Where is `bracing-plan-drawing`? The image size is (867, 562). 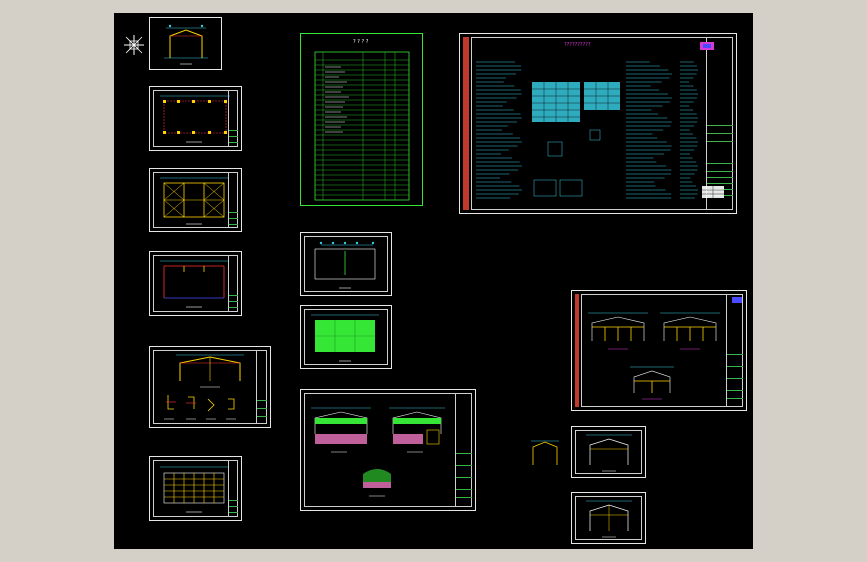 bracing-plan-drawing is located at coordinates (194, 201).